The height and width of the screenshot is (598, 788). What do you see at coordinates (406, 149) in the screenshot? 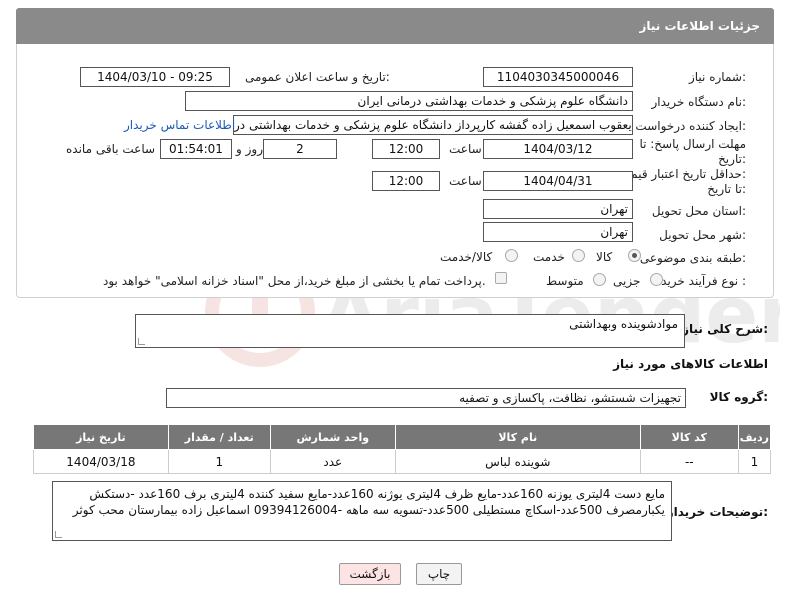
I see `reply-time-field: 12:00` at bounding box center [406, 149].